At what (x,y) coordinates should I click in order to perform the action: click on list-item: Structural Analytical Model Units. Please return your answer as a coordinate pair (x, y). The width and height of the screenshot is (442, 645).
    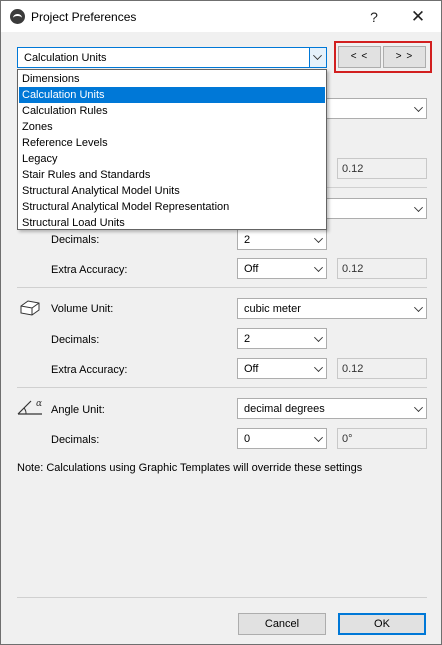
    Looking at the image, I should click on (172, 191).